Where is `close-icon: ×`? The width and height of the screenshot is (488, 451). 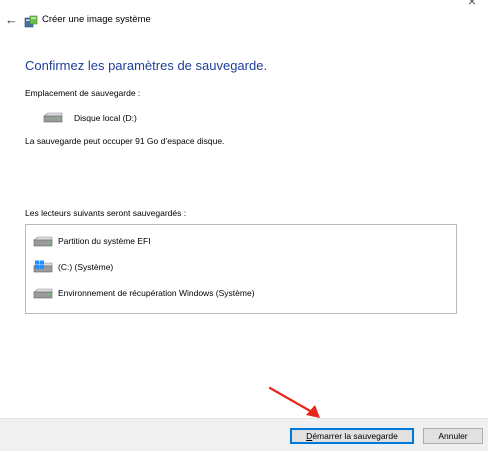
close-icon: × is located at coordinates (472, 4).